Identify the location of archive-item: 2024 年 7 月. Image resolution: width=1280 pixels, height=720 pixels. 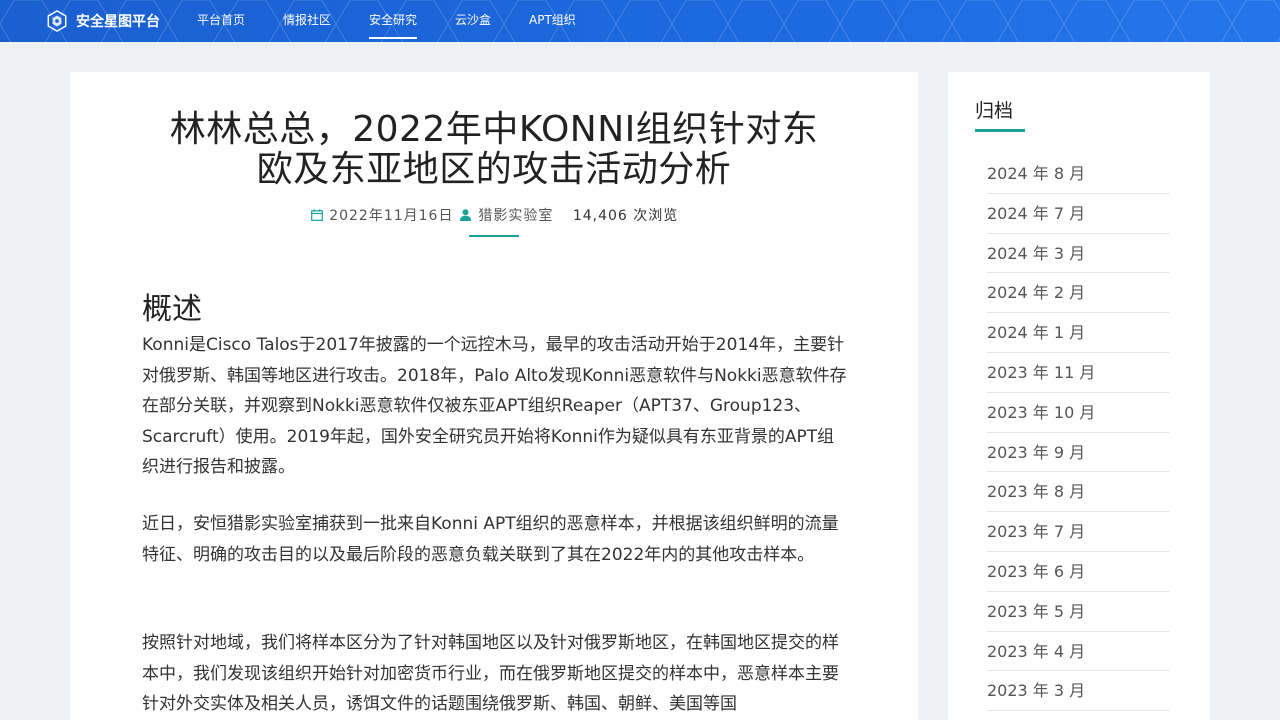
(1078, 214).